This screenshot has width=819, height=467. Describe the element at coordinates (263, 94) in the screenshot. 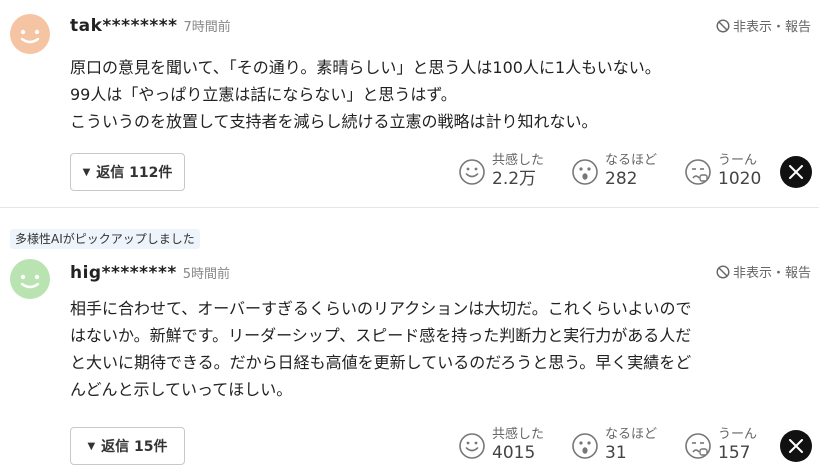

I see `comment-line: 99人は「やっぱり立憲は話にならない」と思うはず。` at that location.